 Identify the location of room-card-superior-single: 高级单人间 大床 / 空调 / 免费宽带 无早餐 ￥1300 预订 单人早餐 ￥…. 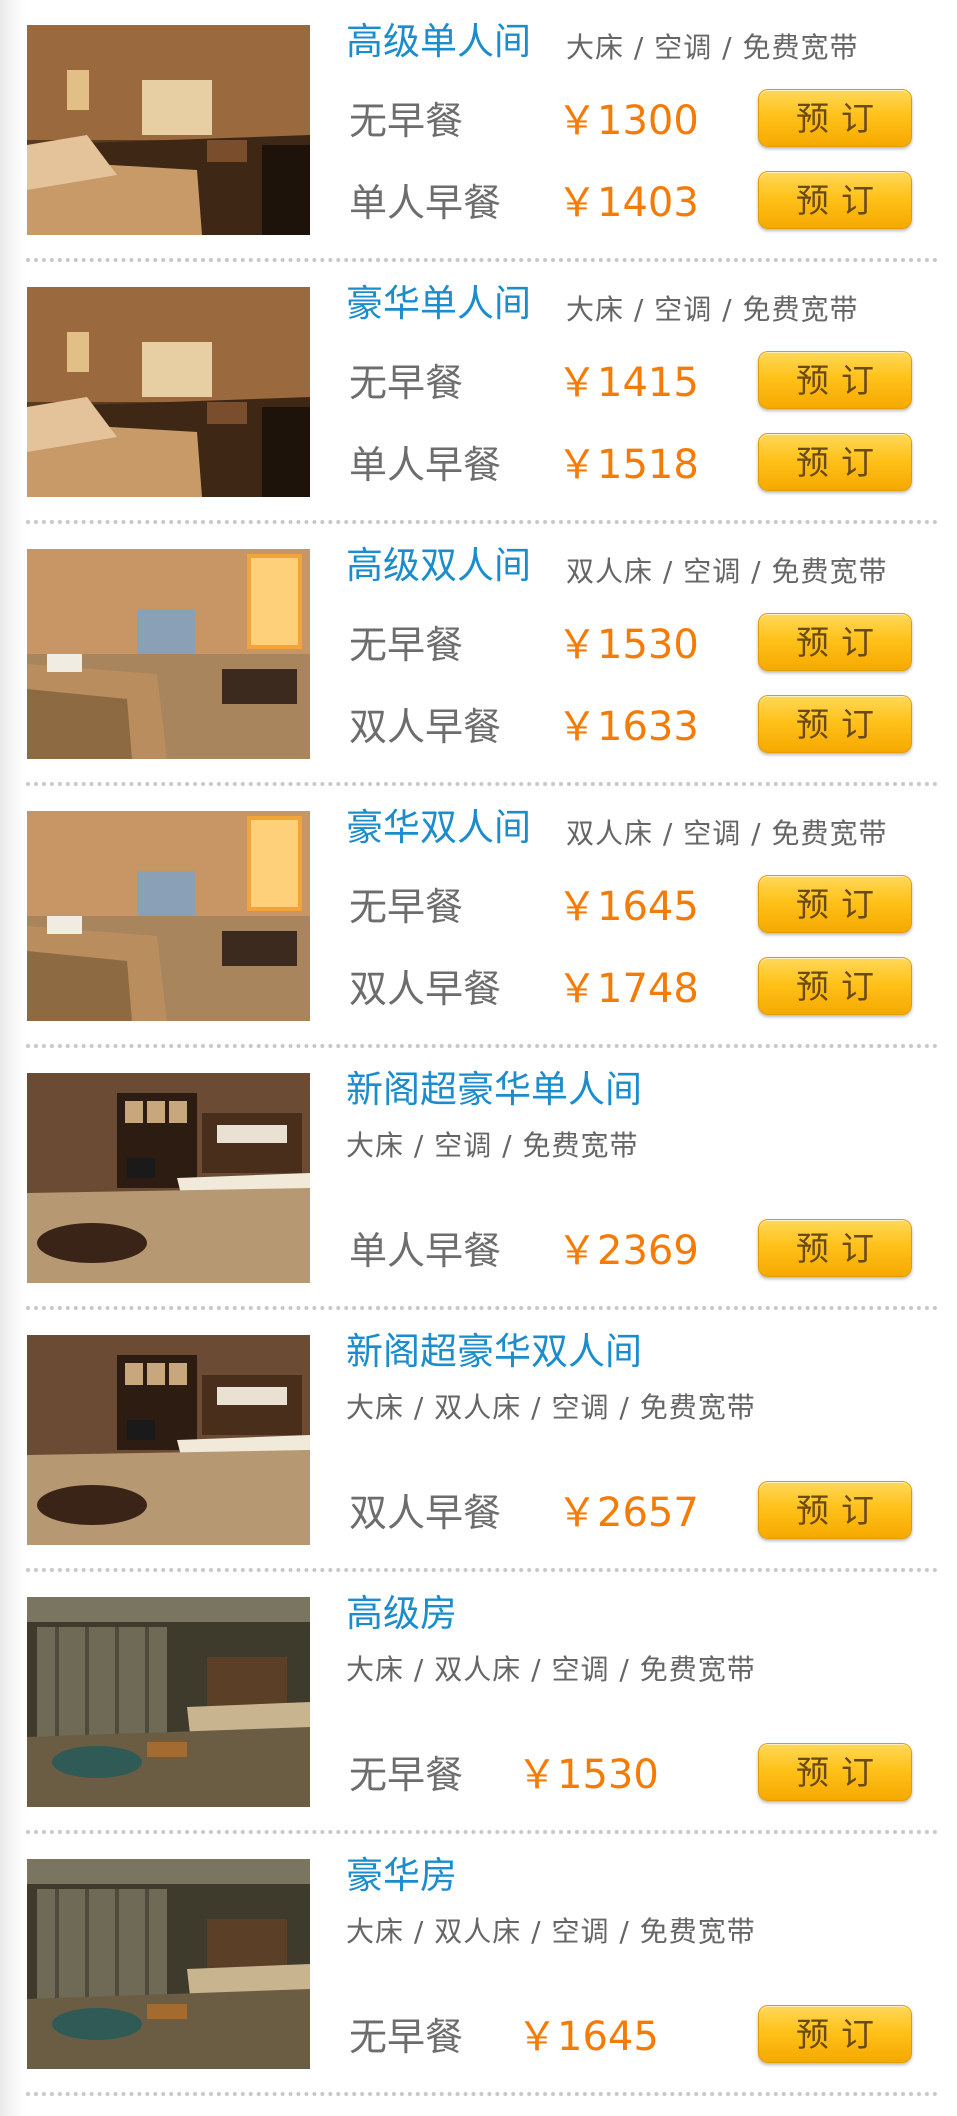
(478, 131).